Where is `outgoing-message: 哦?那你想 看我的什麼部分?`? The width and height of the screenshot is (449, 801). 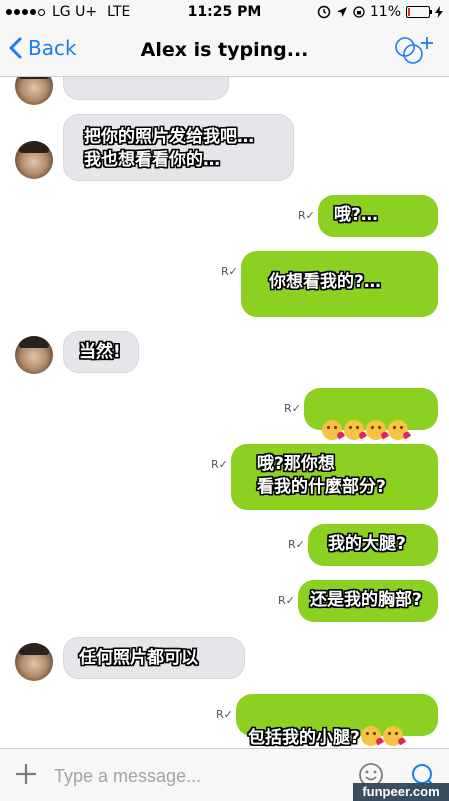 outgoing-message: 哦?那你想 看我的什麼部分? is located at coordinates (334, 477).